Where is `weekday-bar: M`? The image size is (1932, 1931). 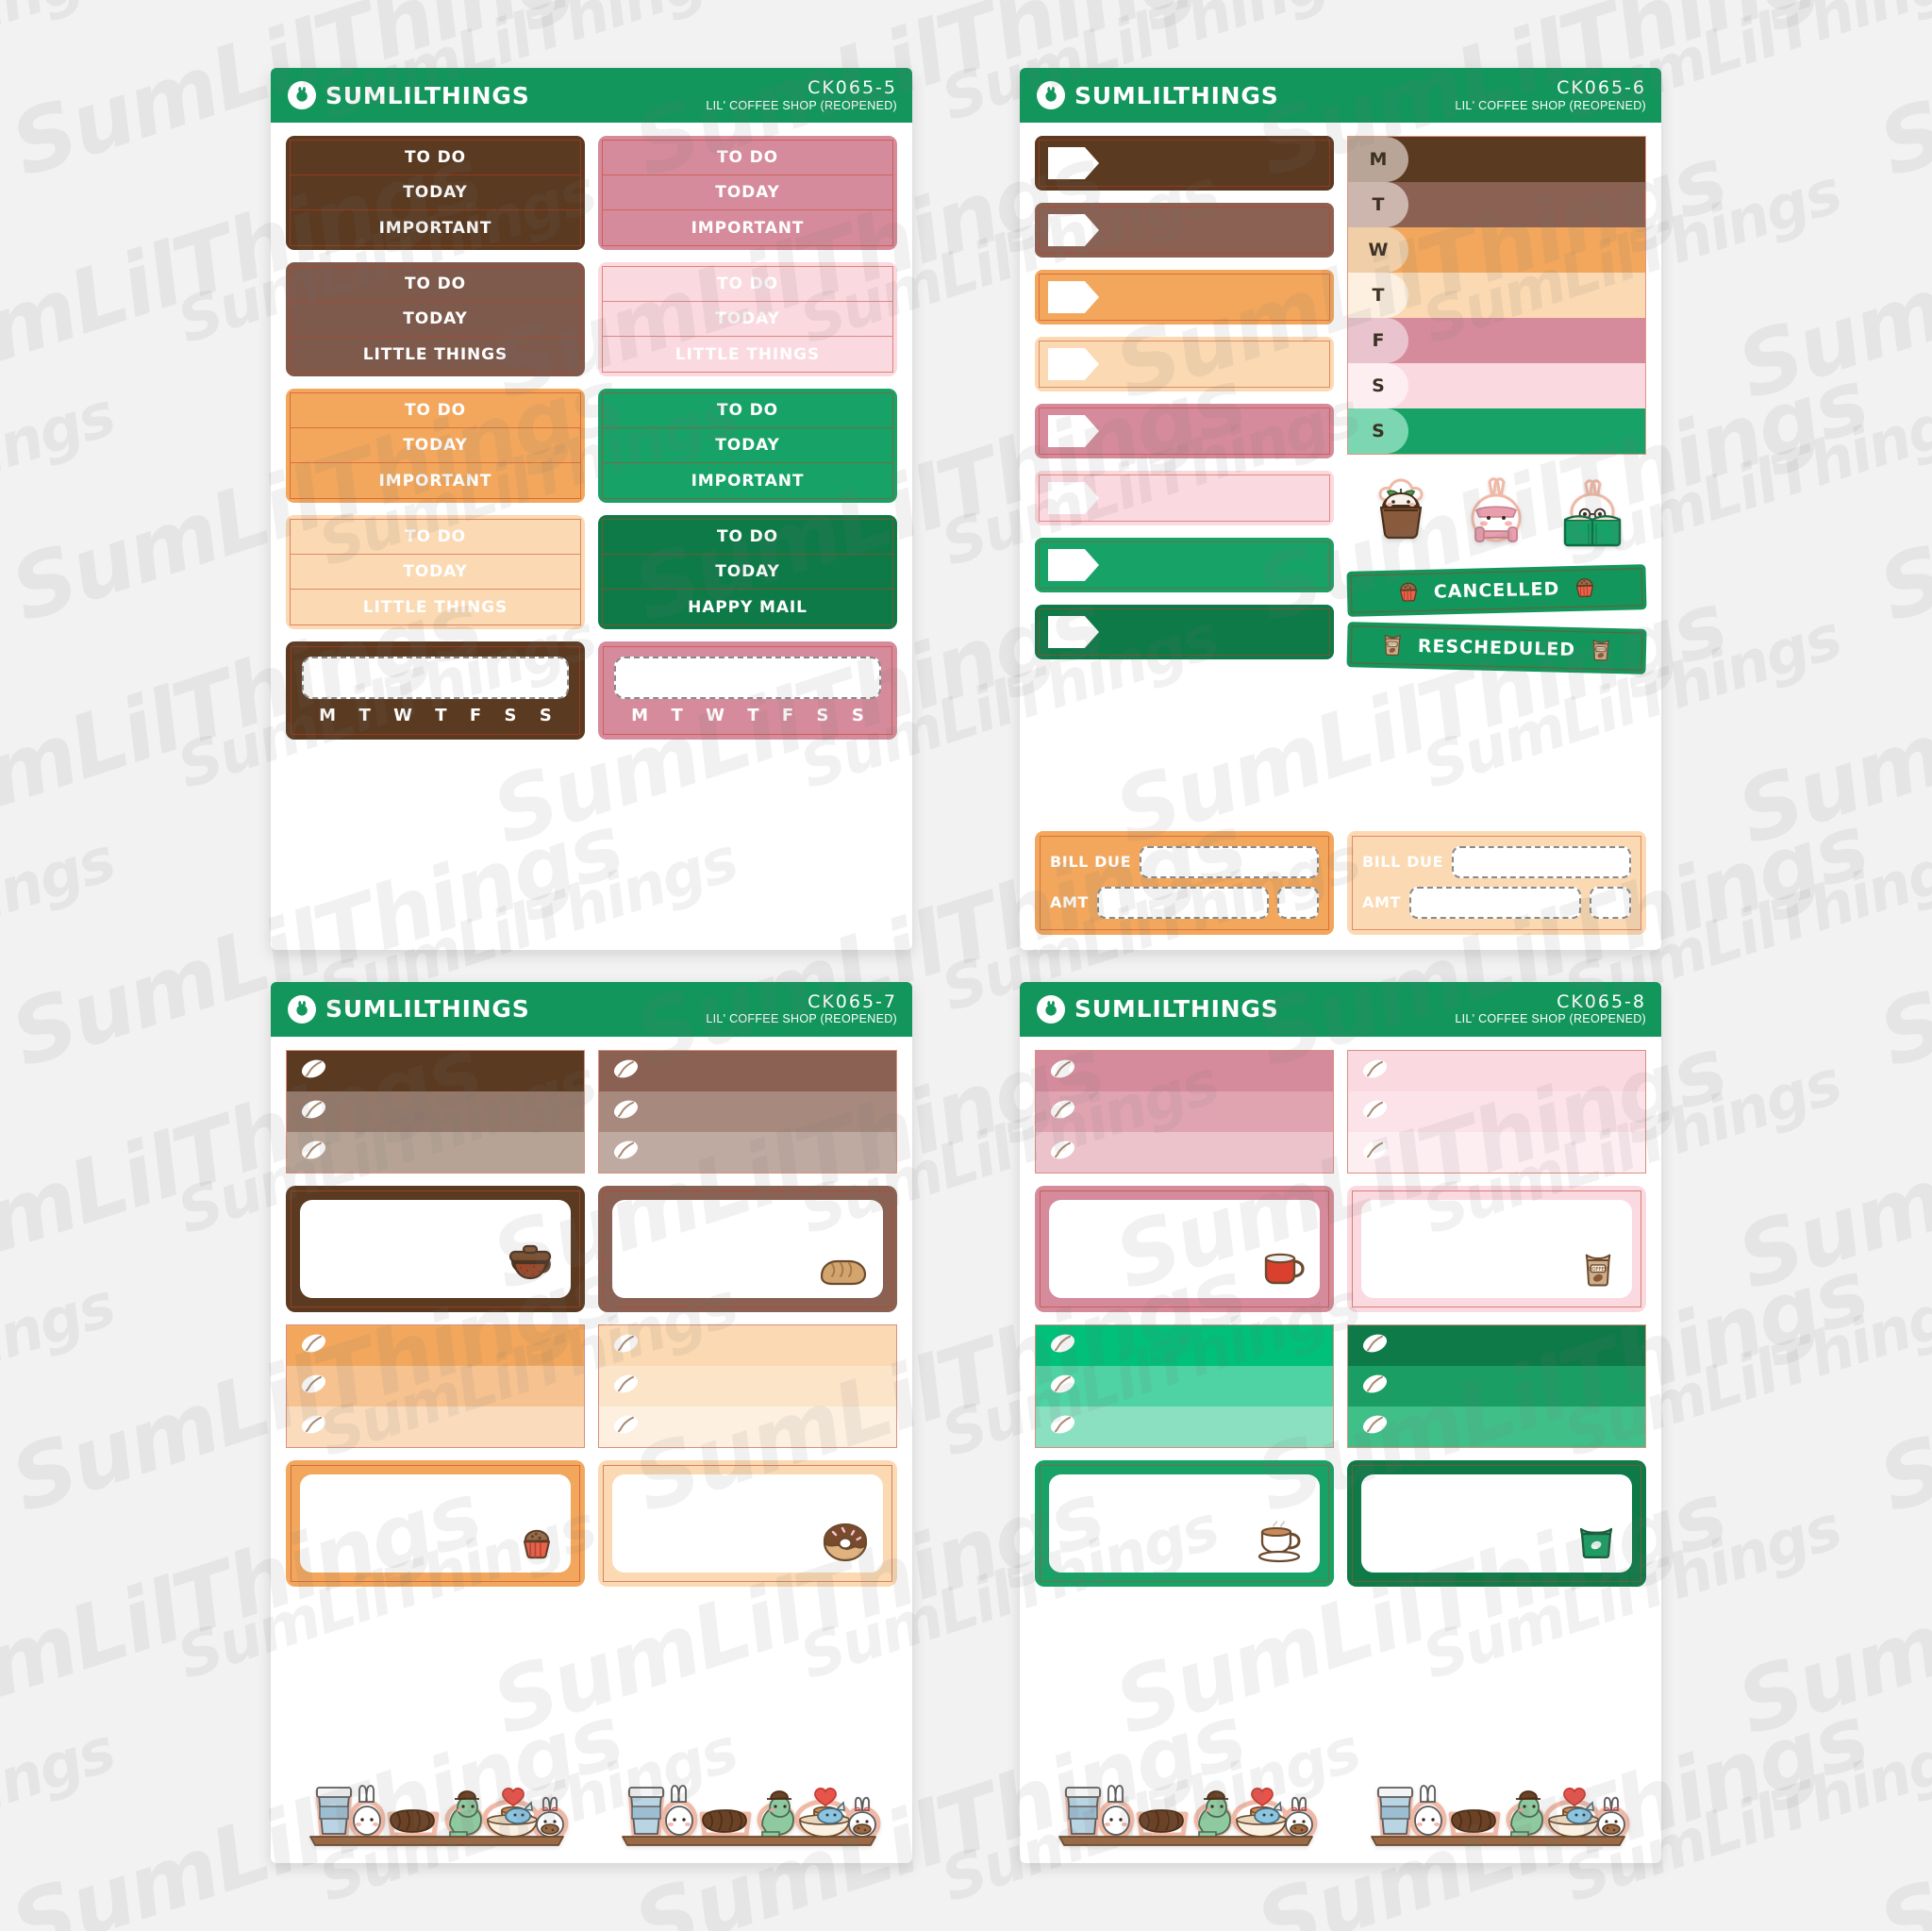
weekday-bar: M is located at coordinates (1496, 159).